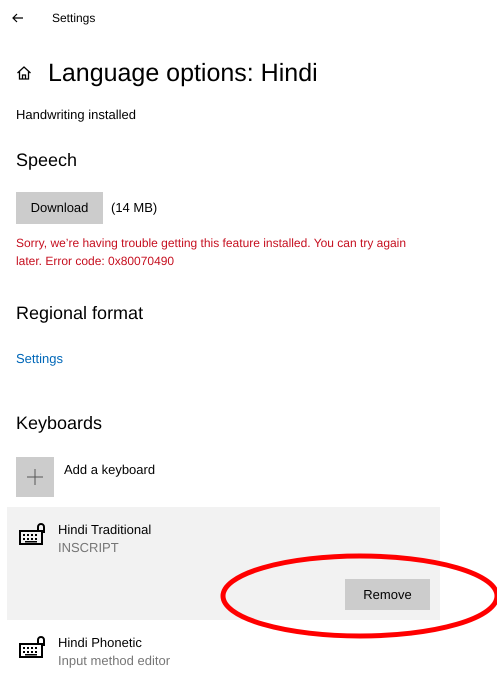  I want to click on keyboard-name: Hindi Phonetic, so click(100, 643).